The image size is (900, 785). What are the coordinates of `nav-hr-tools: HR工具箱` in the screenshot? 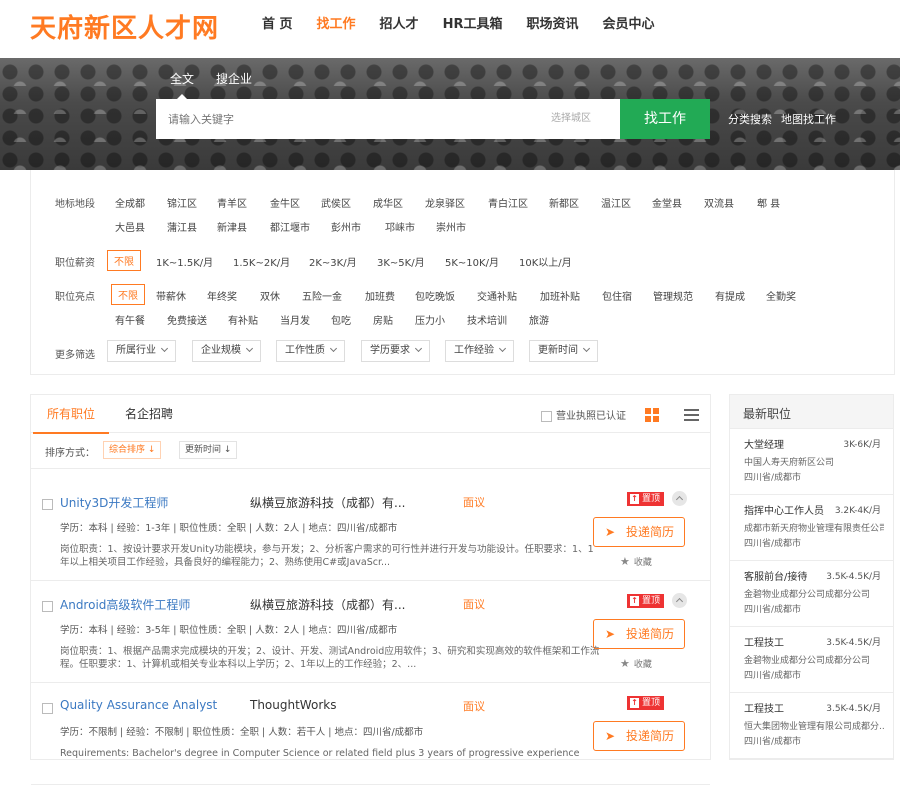 It's located at (473, 25).